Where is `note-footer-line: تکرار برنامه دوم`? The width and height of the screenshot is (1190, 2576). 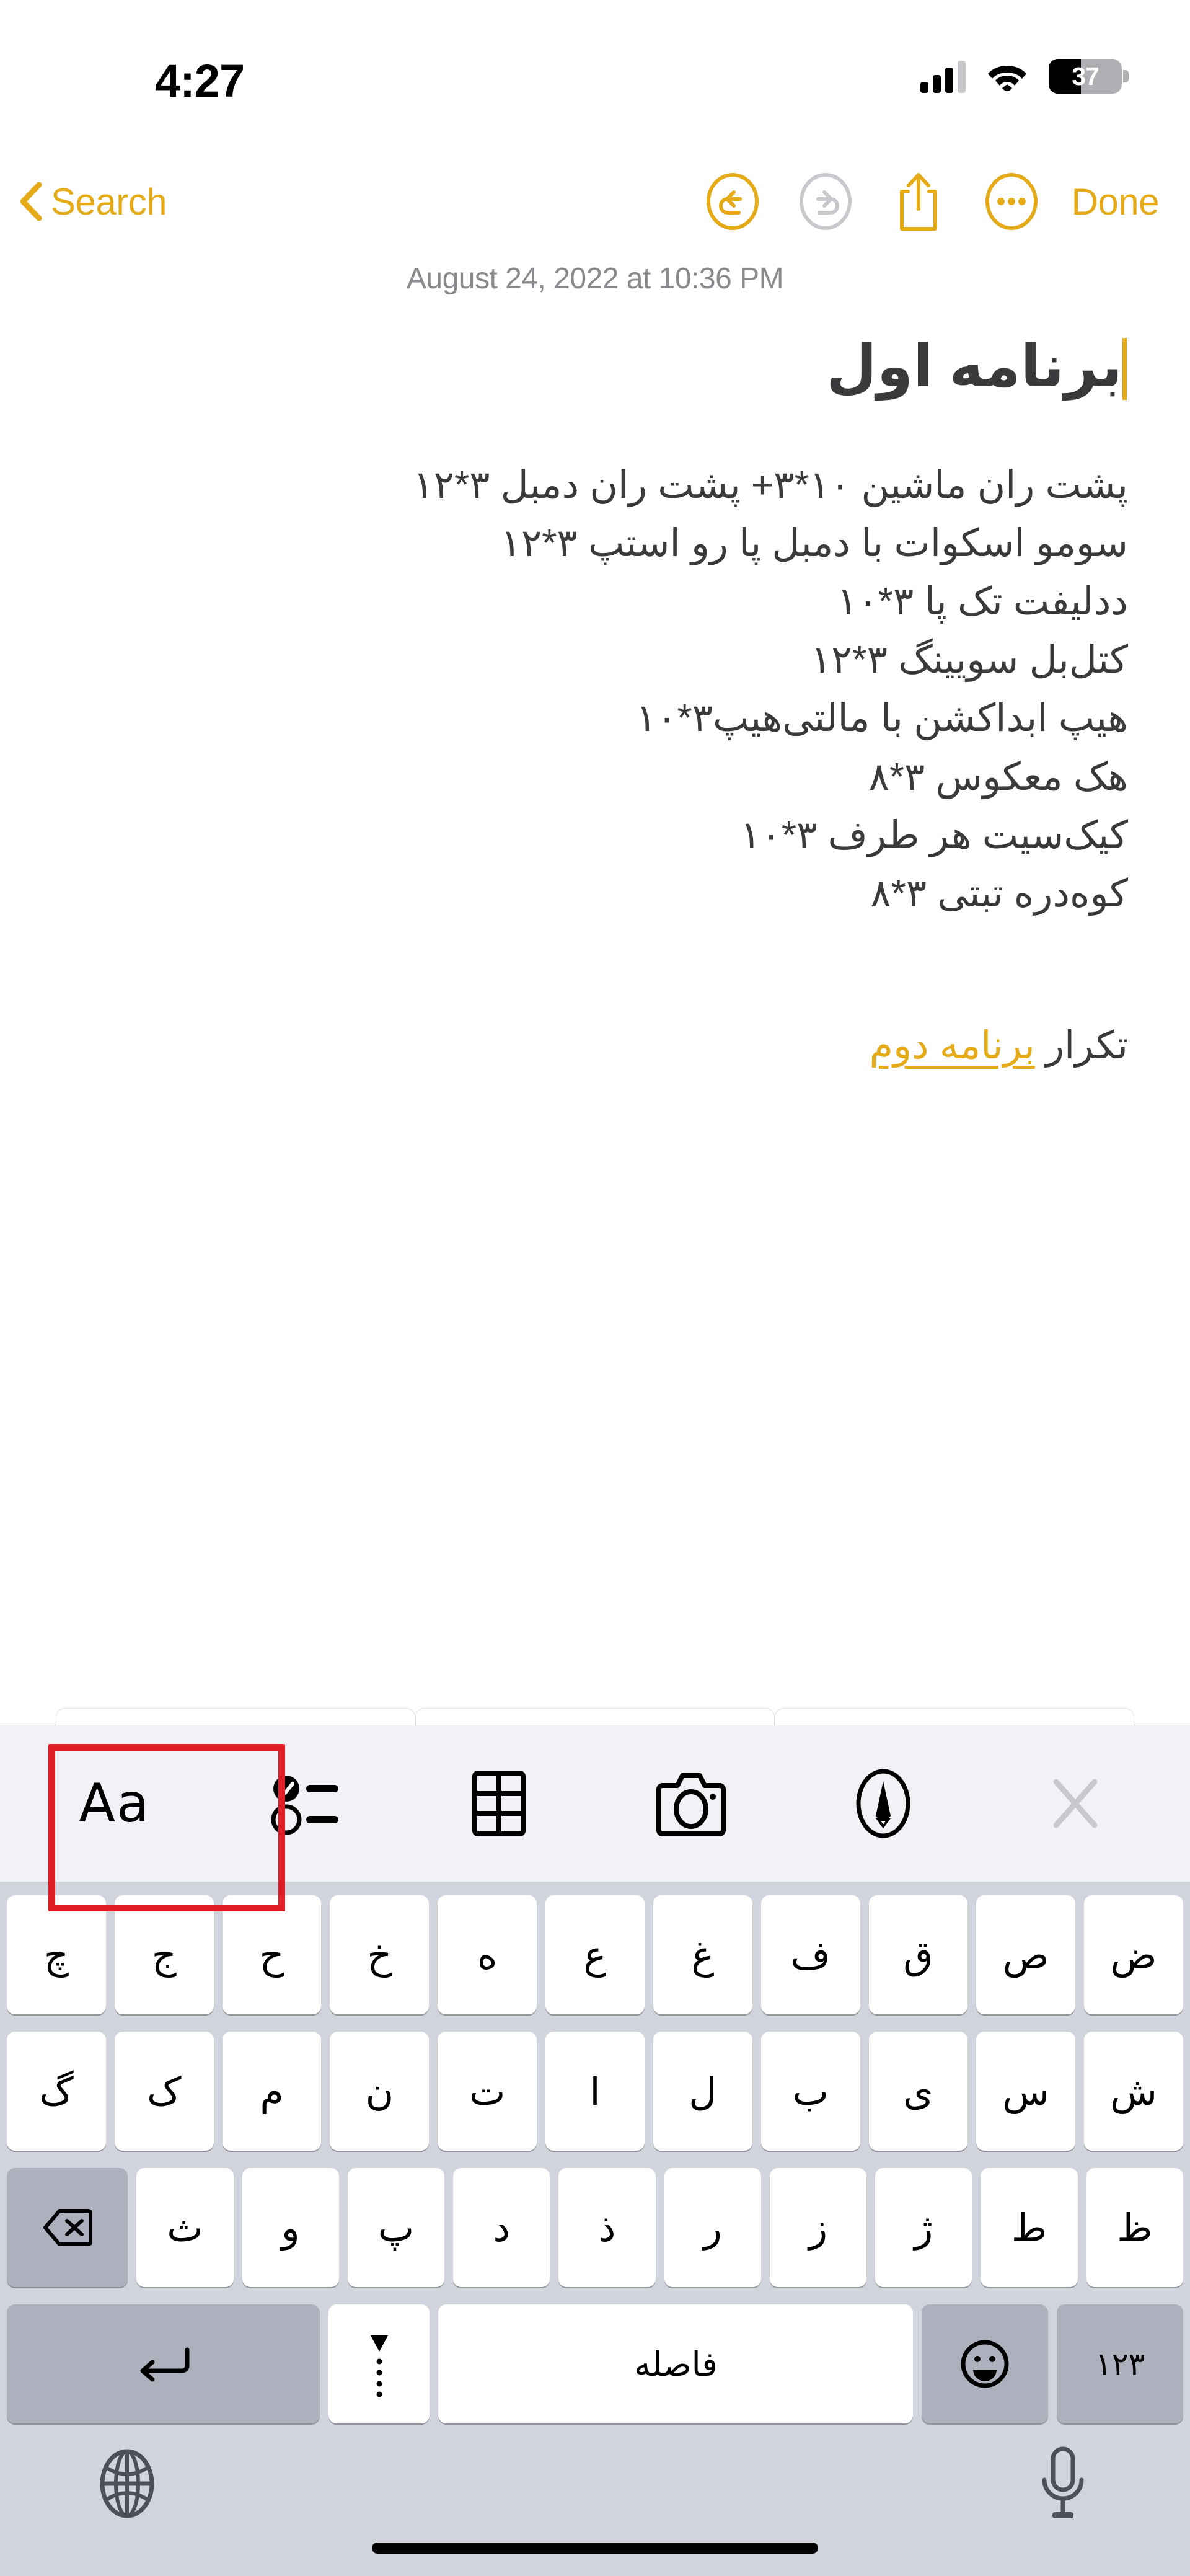 note-footer-line: تکرار برنامه دوم is located at coordinates (595, 1045).